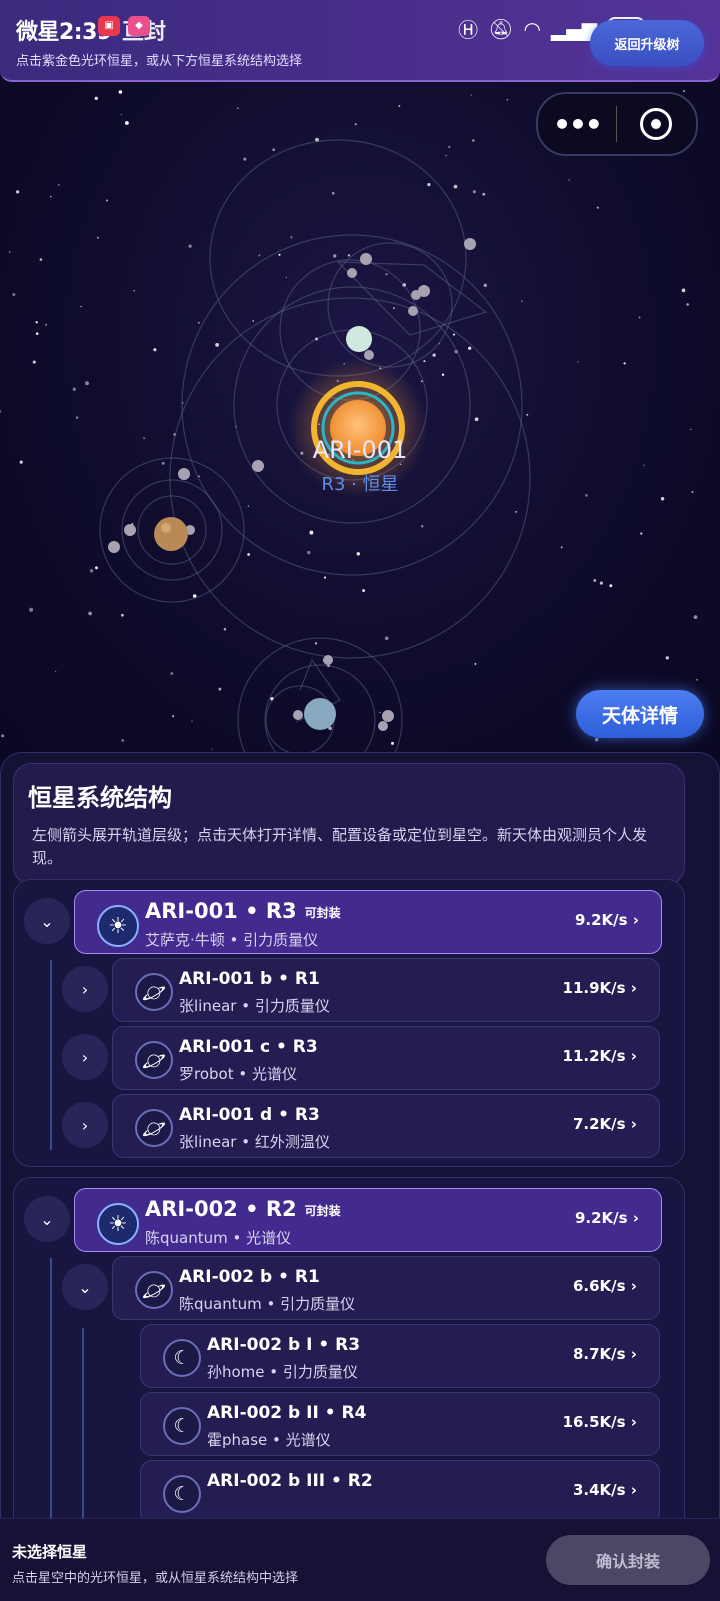 Image resolution: width=720 pixels, height=1601 pixels. What do you see at coordinates (647, 43) in the screenshot?
I see `back-to-tree-button: 返回升级树` at bounding box center [647, 43].